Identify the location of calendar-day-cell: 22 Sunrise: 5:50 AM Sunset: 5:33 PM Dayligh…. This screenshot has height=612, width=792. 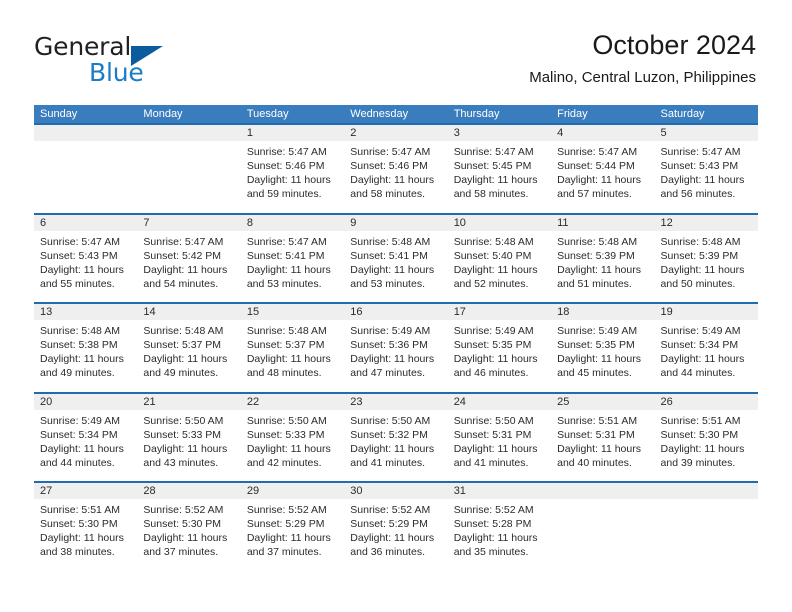
(292, 437).